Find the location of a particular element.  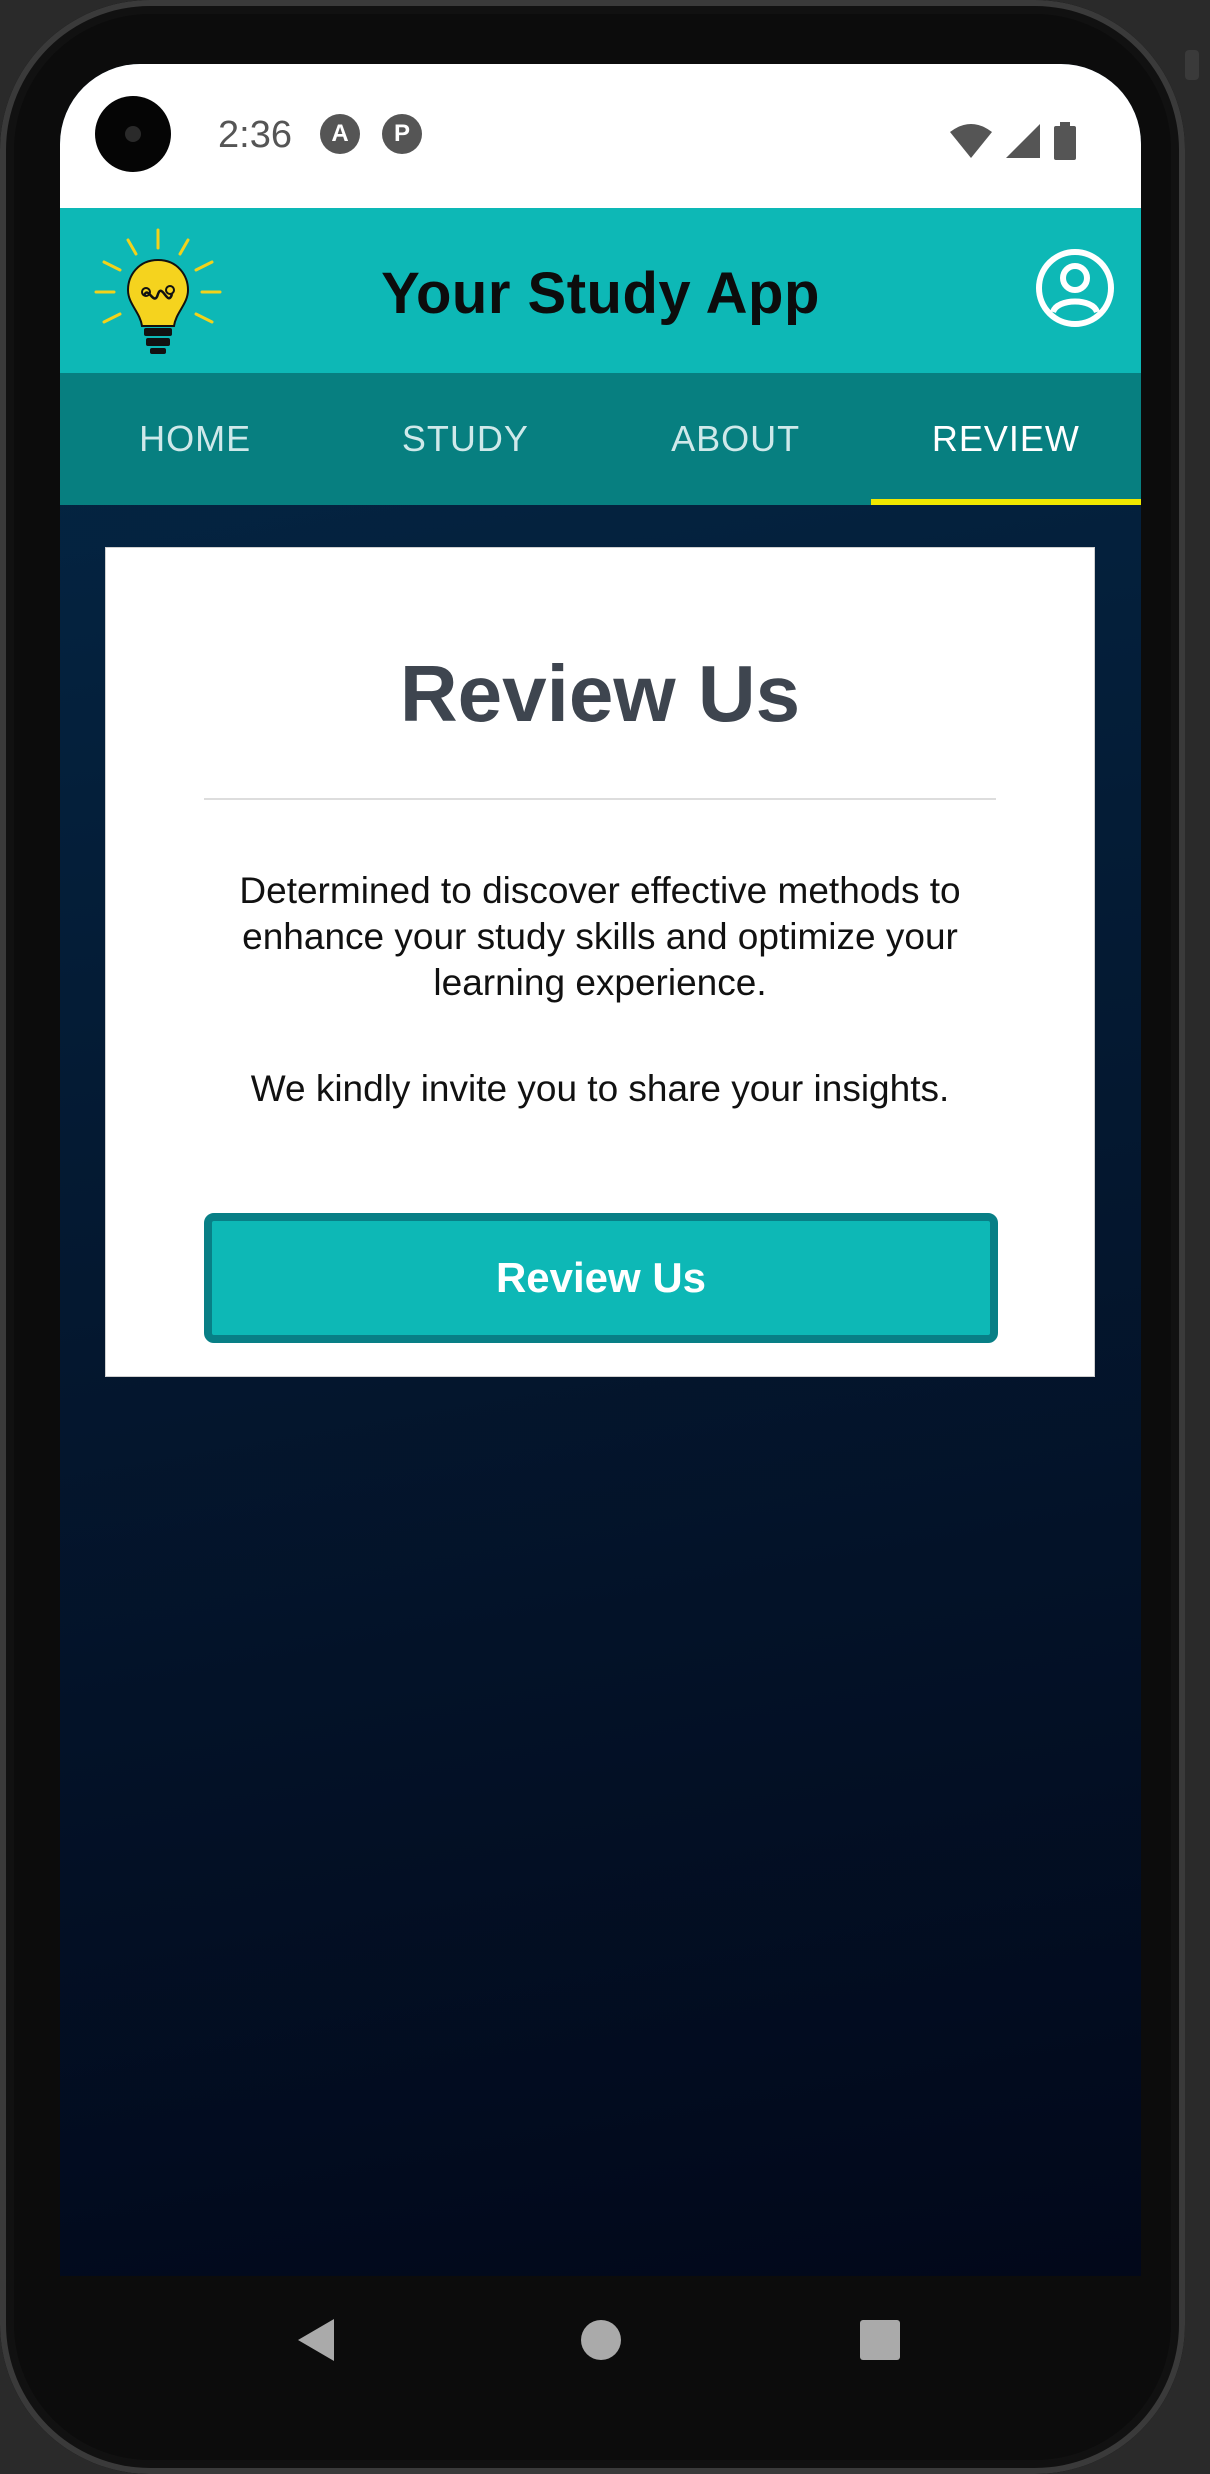

app-header: Your Study App is located at coordinates (600, 290).